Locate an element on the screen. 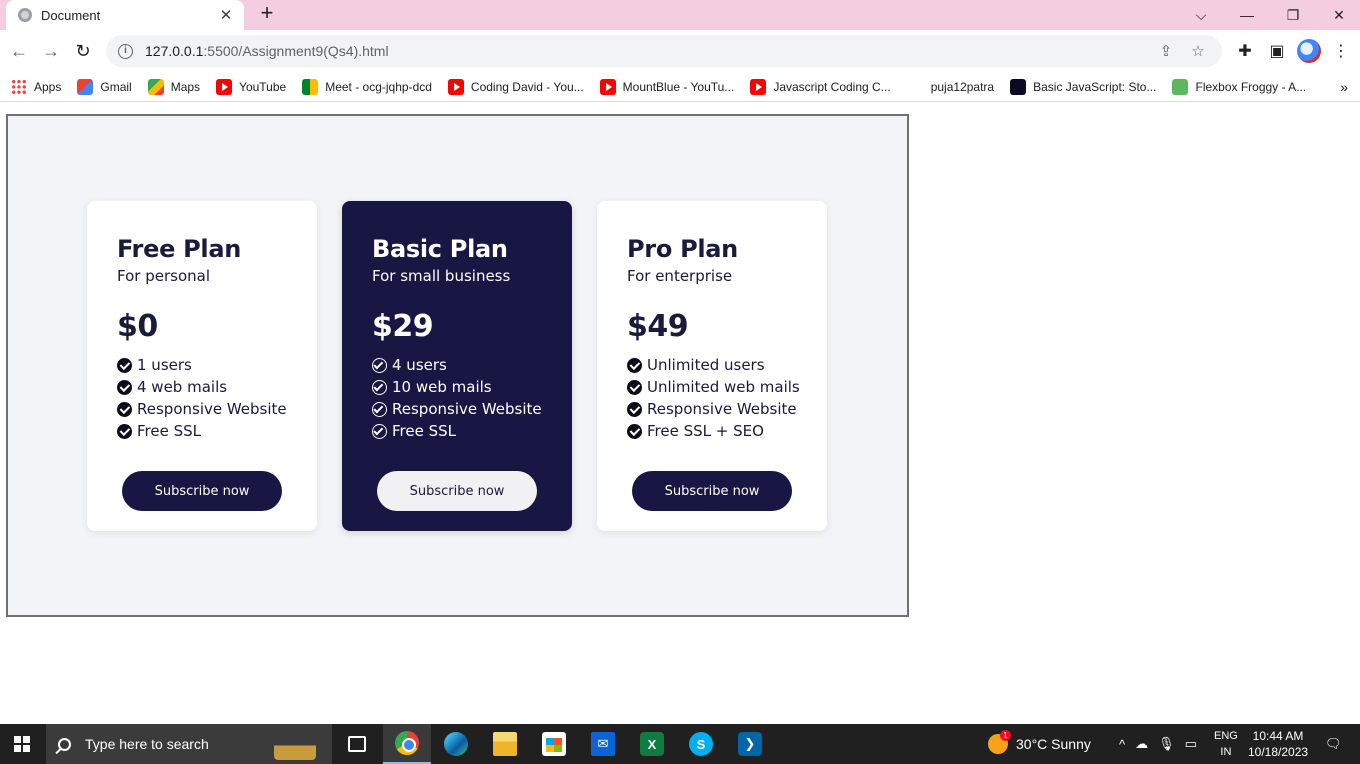 Image resolution: width=1360 pixels, height=764 pixels. url-text: 127.0.0.1:5500/Assignment9(Qs4).html is located at coordinates (645, 51).